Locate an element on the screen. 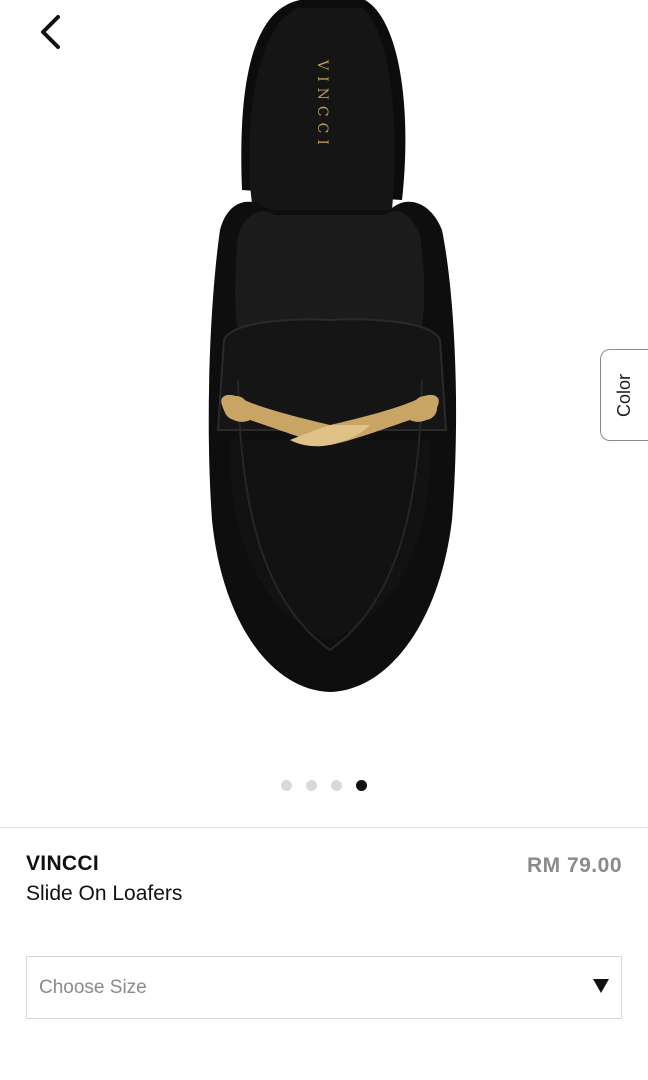  divider is located at coordinates (324, 827).